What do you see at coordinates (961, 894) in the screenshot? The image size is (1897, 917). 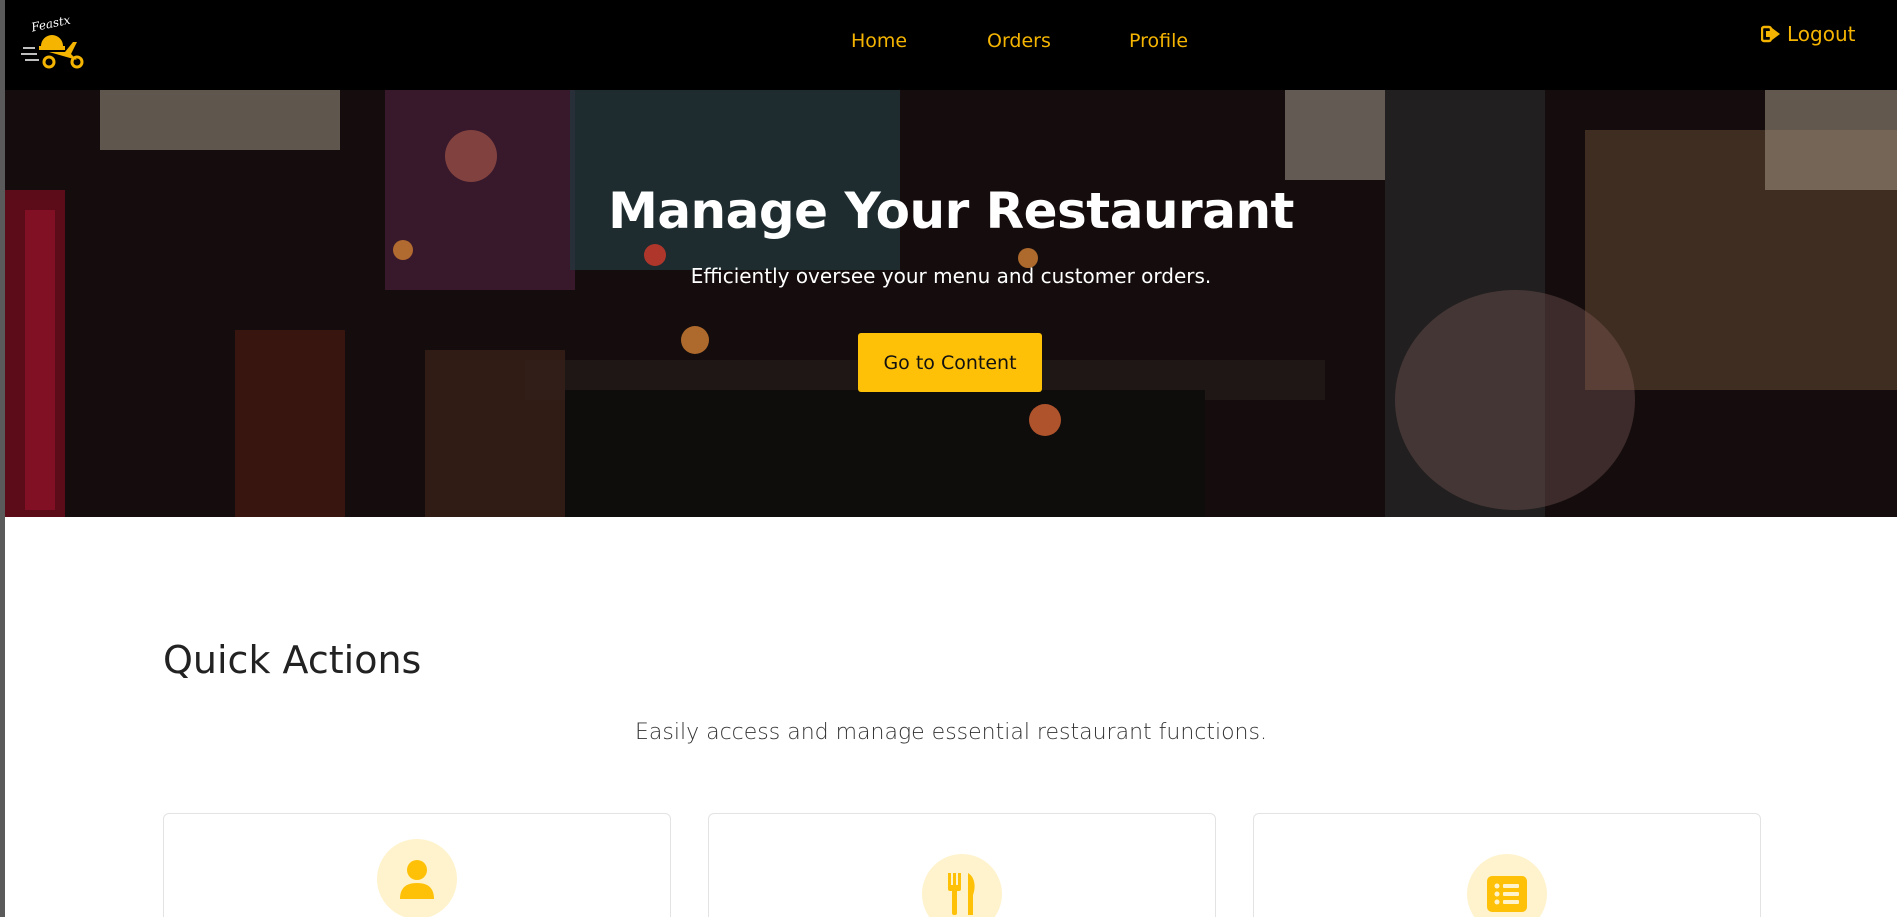 I see `utensils-icon` at bounding box center [961, 894].